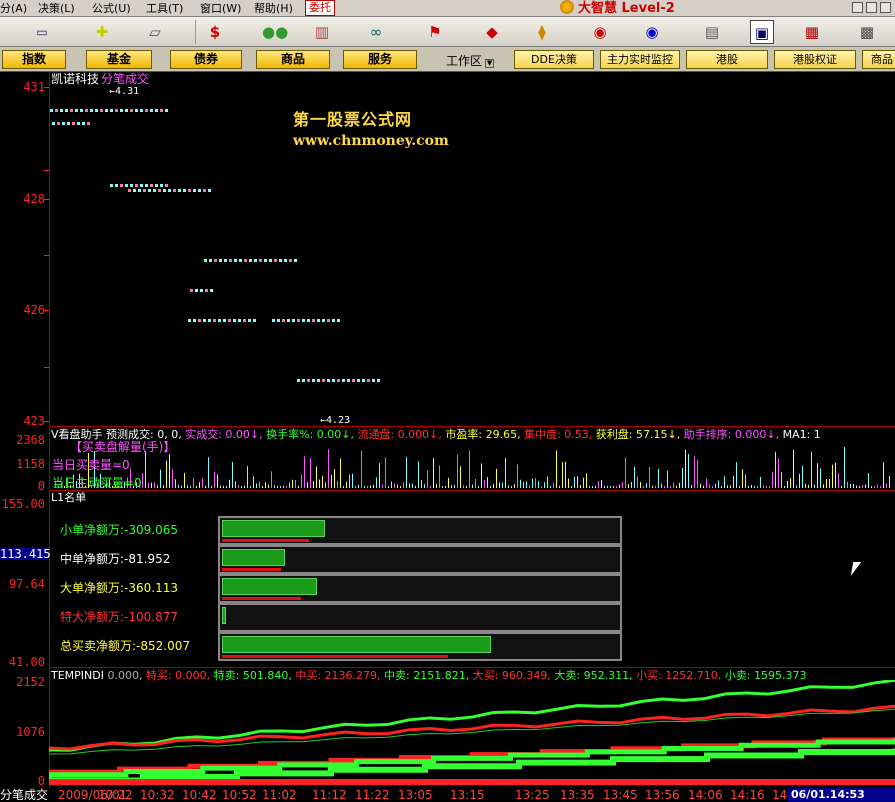 The width and height of the screenshot is (895, 802). What do you see at coordinates (199, 795) in the screenshot?
I see `time-label: 10:42` at bounding box center [199, 795].